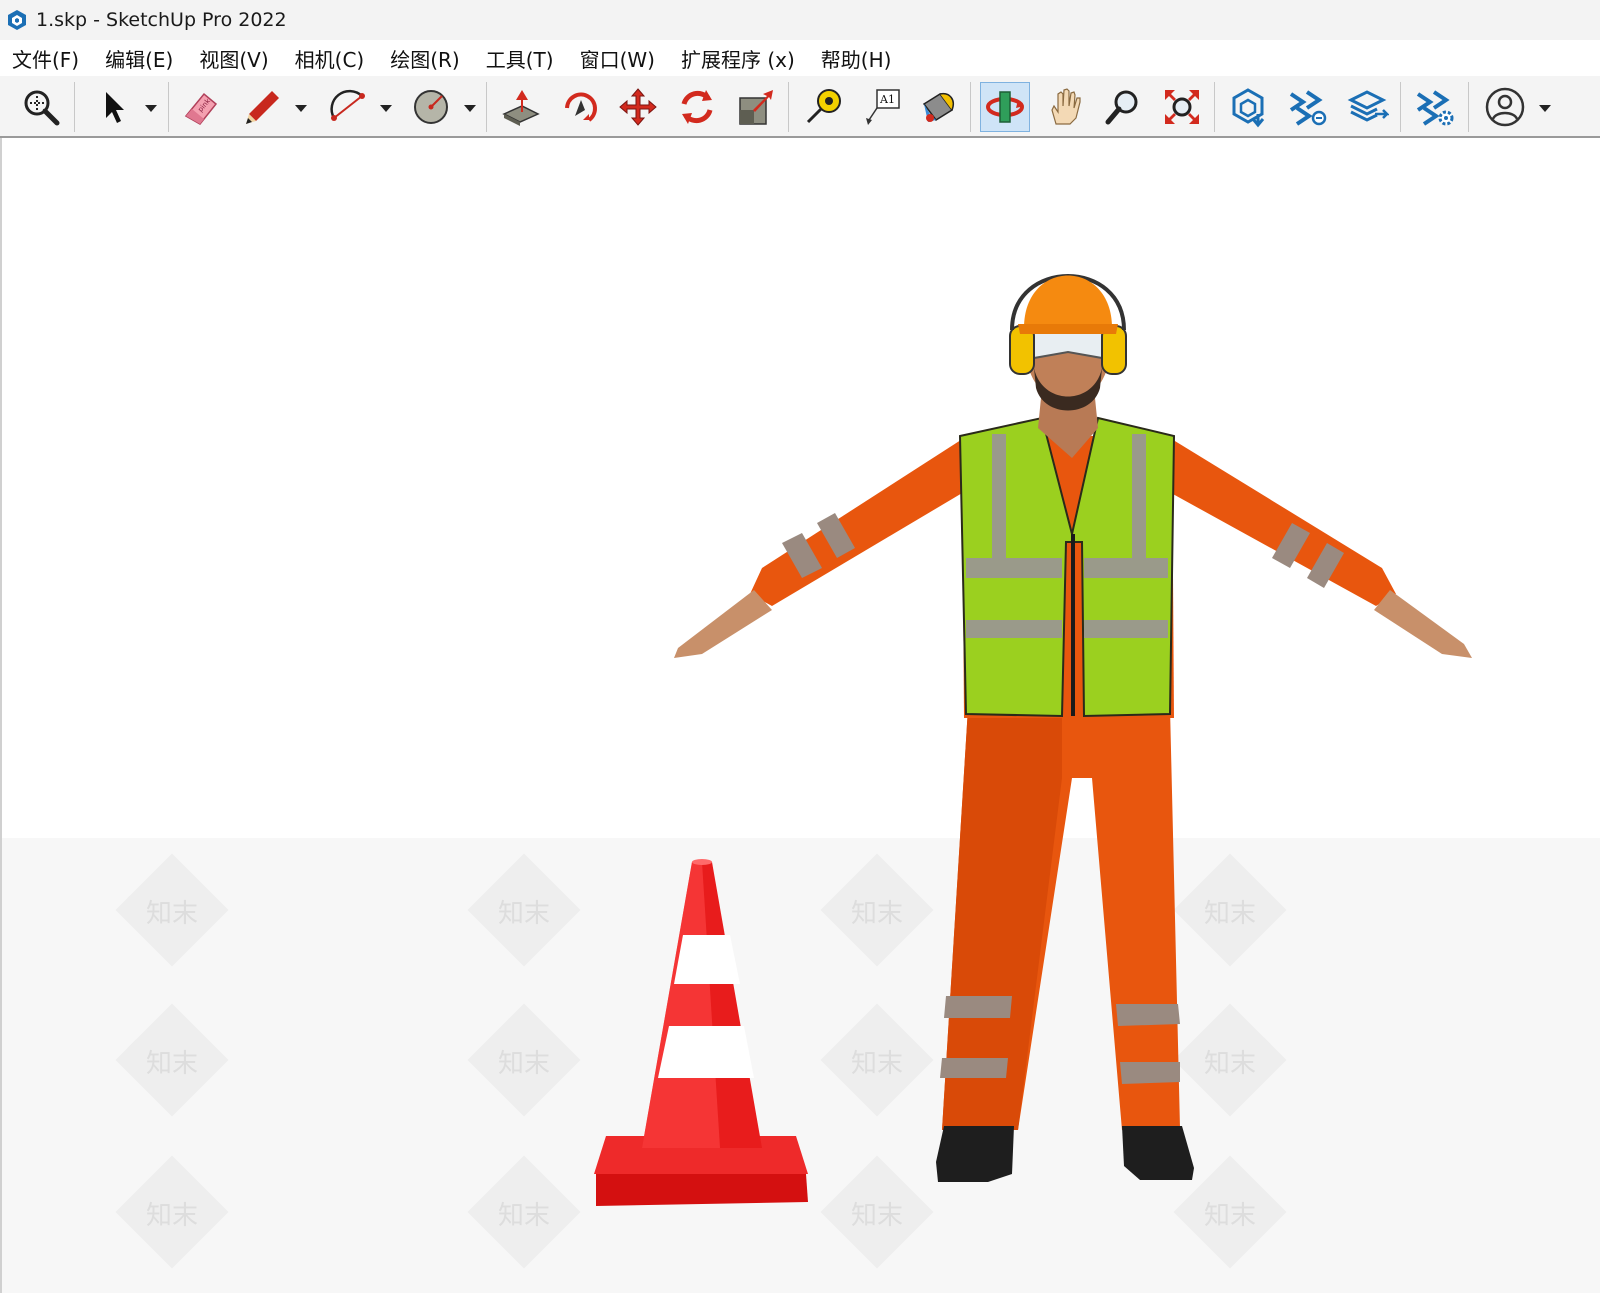 The height and width of the screenshot is (1293, 1600). I want to click on extension-manager-icon, so click(1435, 108).